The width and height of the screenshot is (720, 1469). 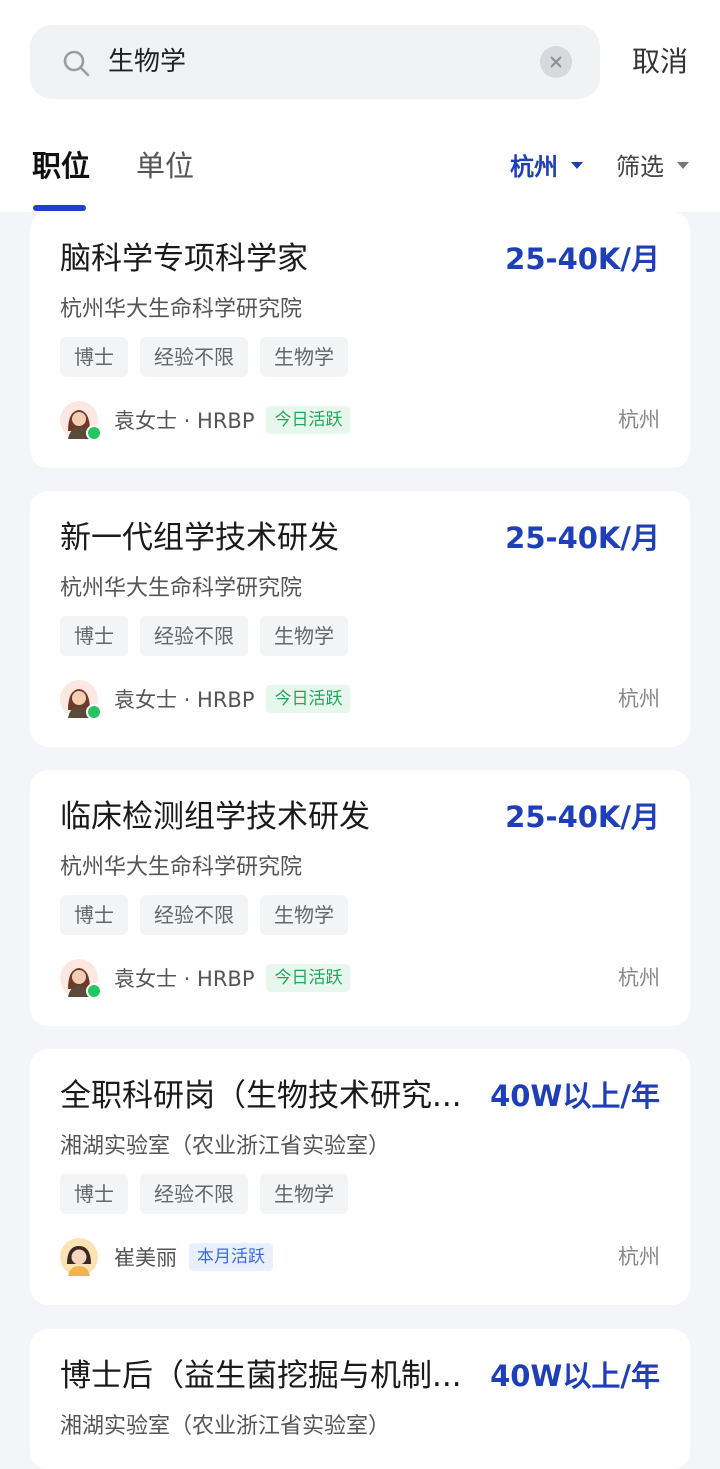 What do you see at coordinates (360, 106) in the screenshot?
I see `search-header: 生物学 取消 职位 单位 杭州 筛选` at bounding box center [360, 106].